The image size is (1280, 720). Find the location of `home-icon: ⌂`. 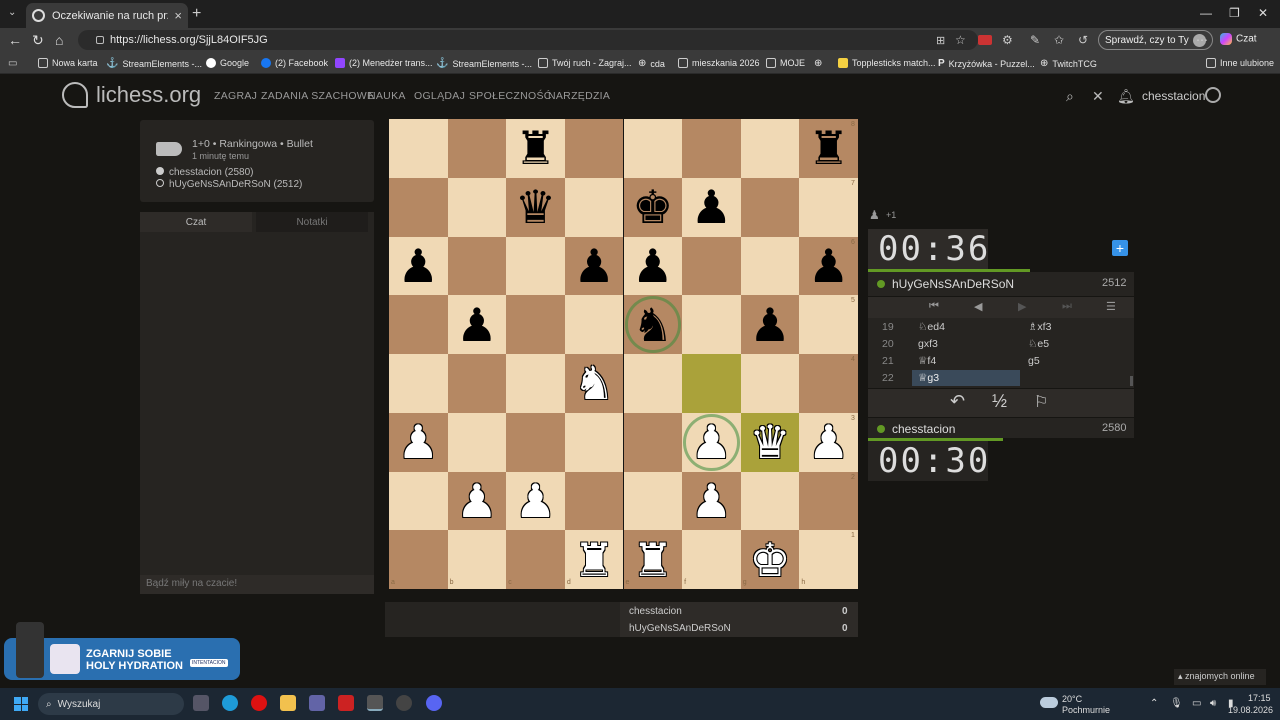

home-icon: ⌂ is located at coordinates (59, 40).